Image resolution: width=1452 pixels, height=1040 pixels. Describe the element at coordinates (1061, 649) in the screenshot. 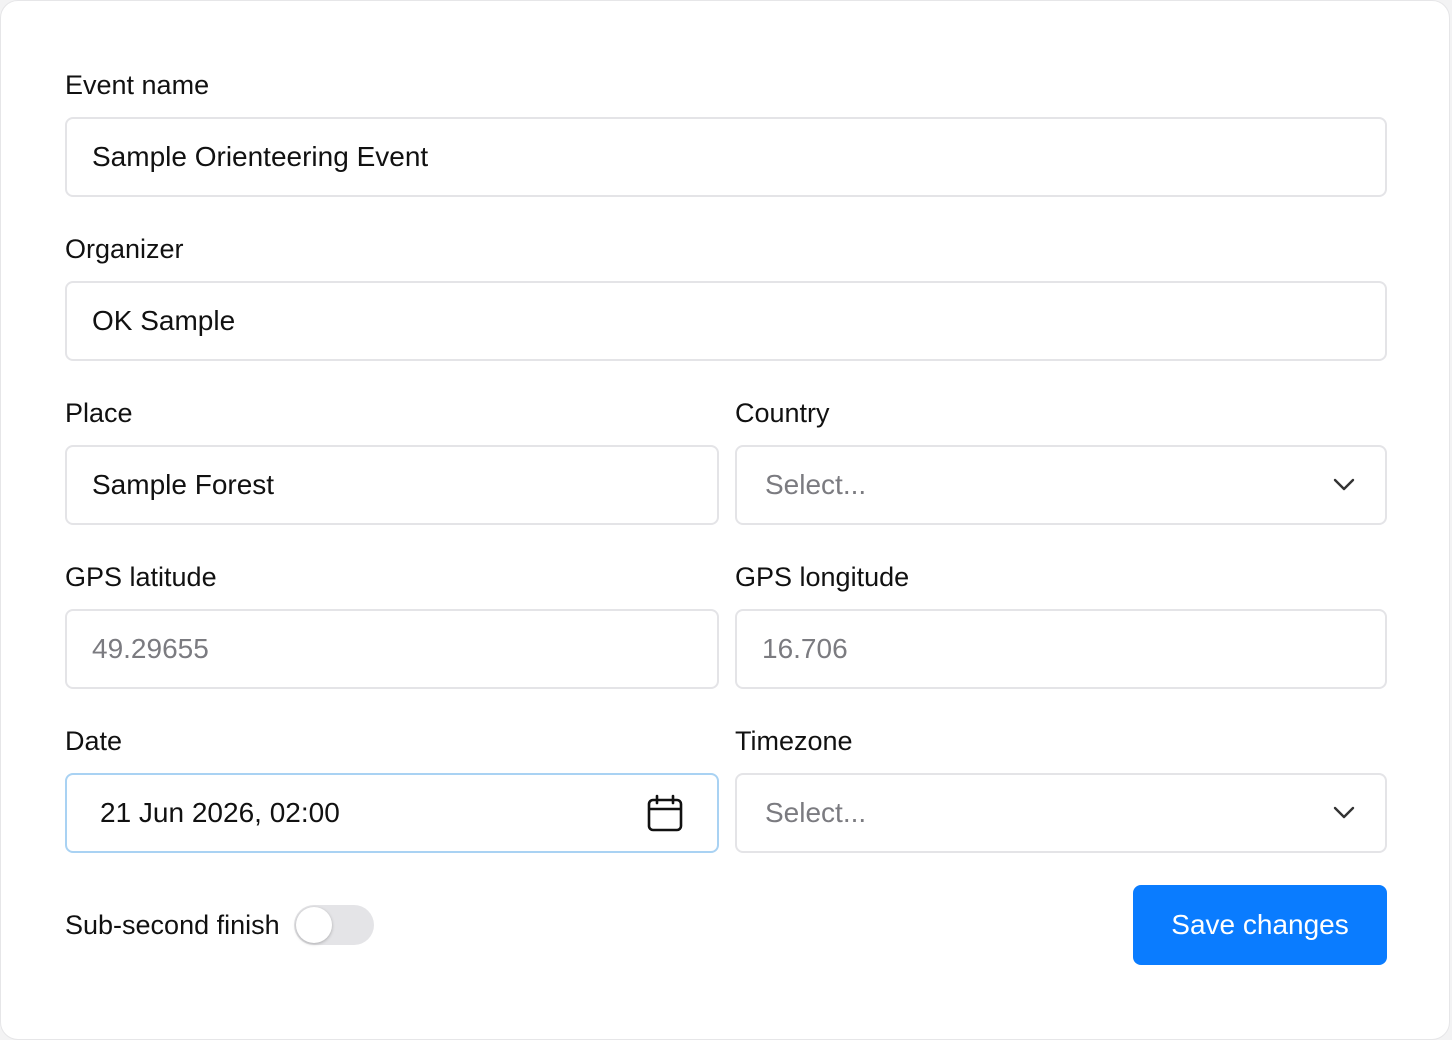

I see `gps-longitude-input` at that location.